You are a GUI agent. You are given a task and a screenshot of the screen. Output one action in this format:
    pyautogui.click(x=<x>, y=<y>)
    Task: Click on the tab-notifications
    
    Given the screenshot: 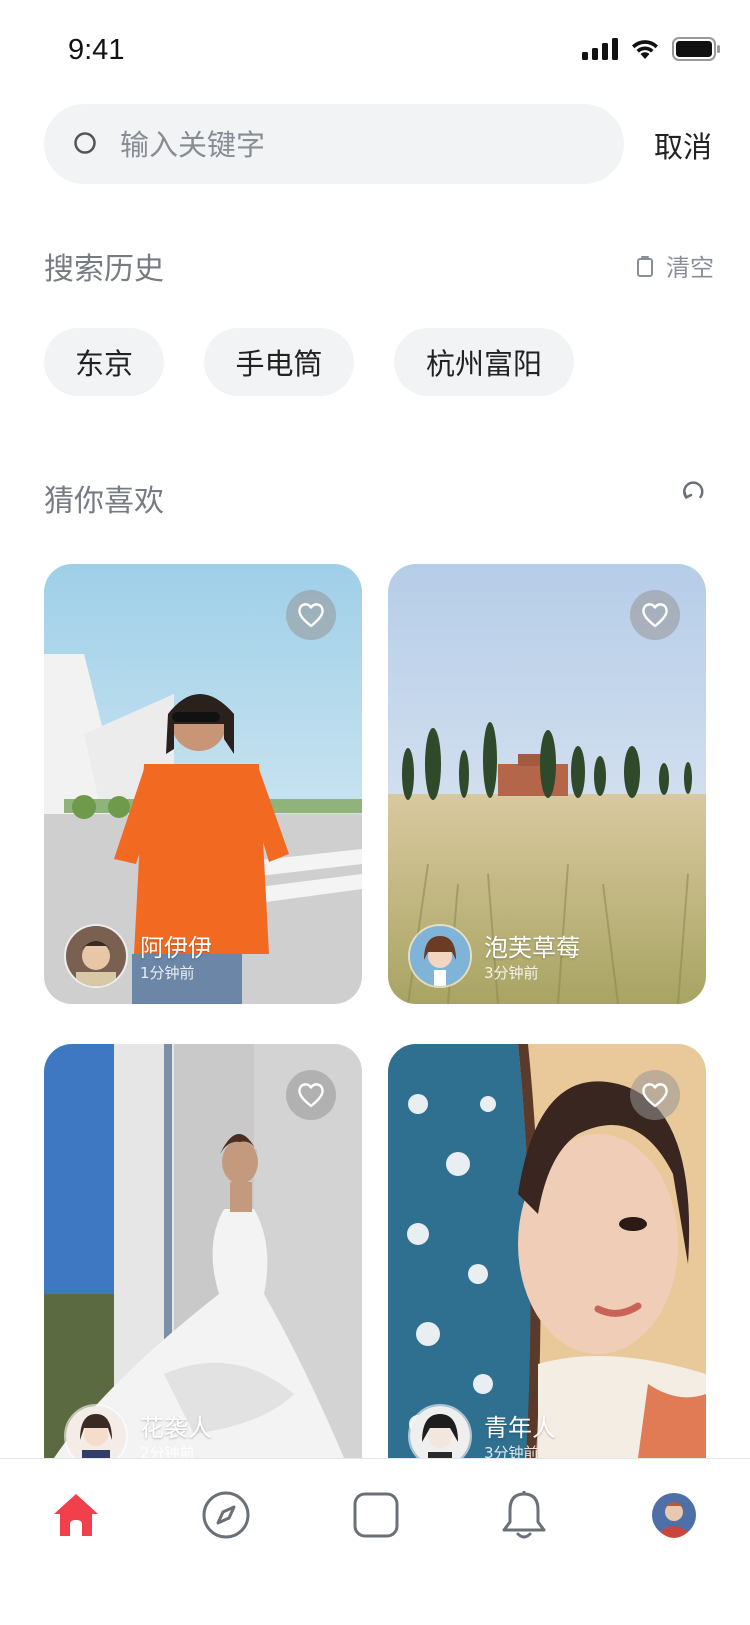 What is the action you would take?
    pyautogui.click(x=524, y=1515)
    